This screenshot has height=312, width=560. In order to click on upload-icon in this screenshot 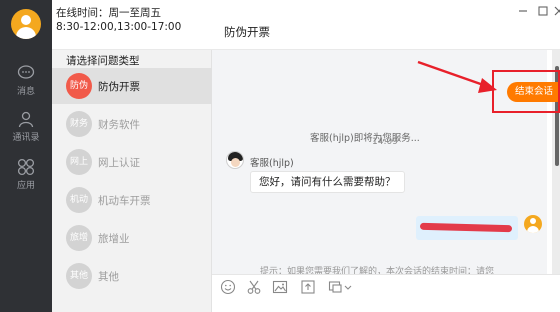, I will do `click(308, 287)`.